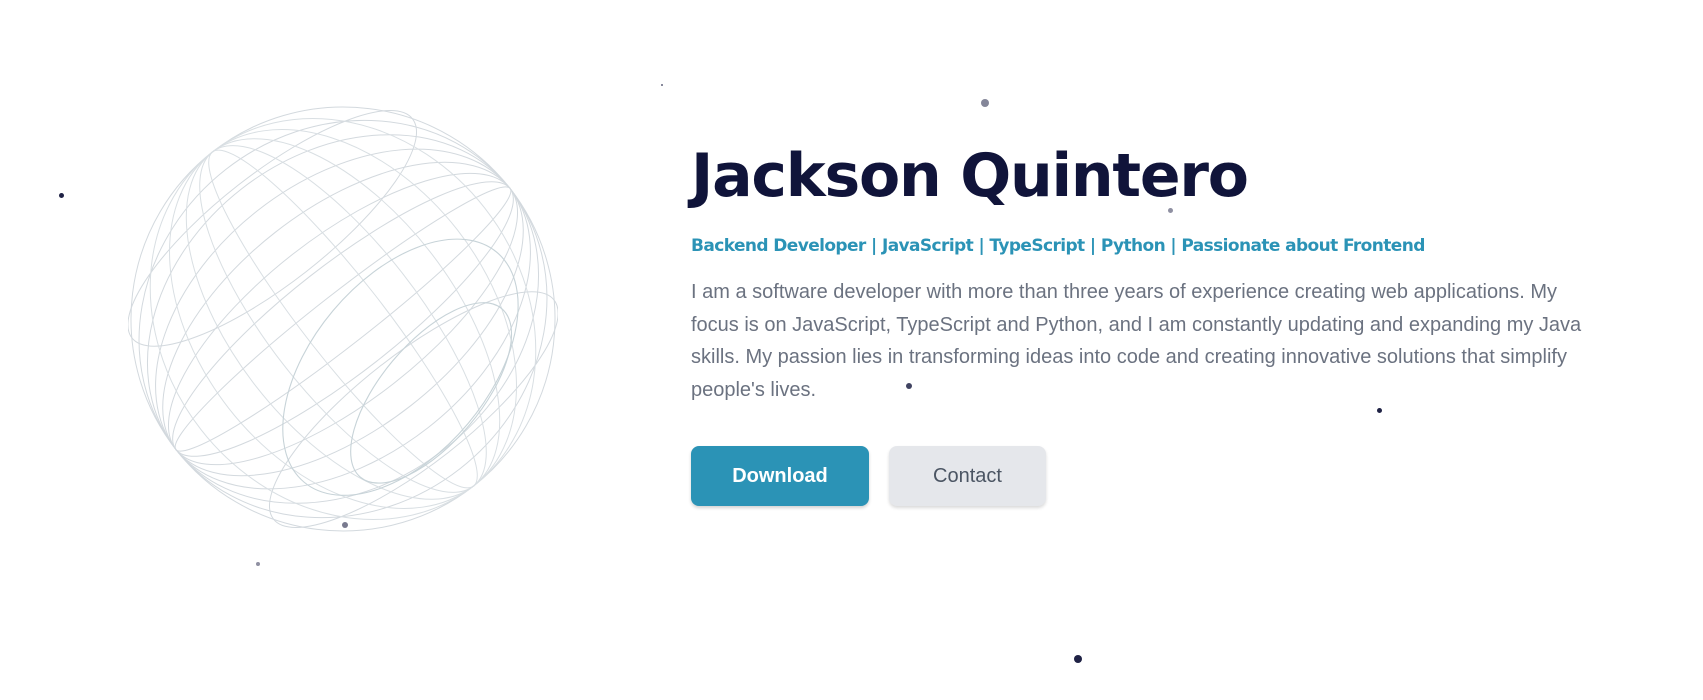 This screenshot has height=700, width=1703. I want to click on page-title: Jackson Quintero, so click(970, 176).